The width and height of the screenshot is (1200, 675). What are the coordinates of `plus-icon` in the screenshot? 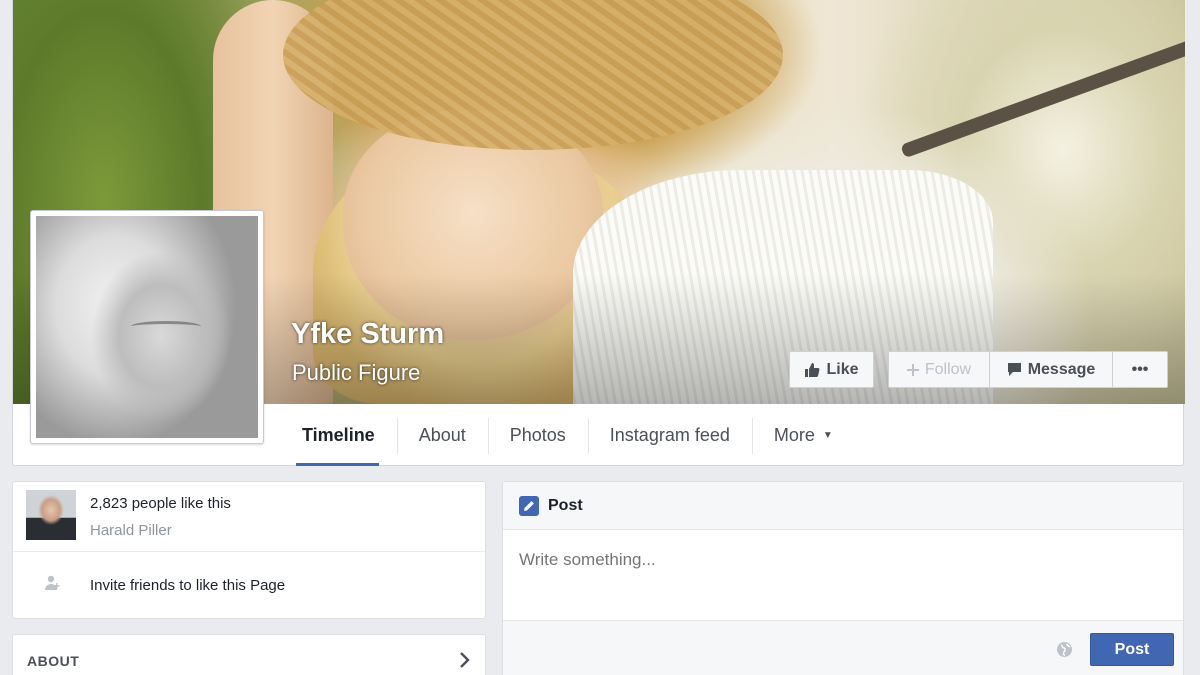 It's located at (912, 369).